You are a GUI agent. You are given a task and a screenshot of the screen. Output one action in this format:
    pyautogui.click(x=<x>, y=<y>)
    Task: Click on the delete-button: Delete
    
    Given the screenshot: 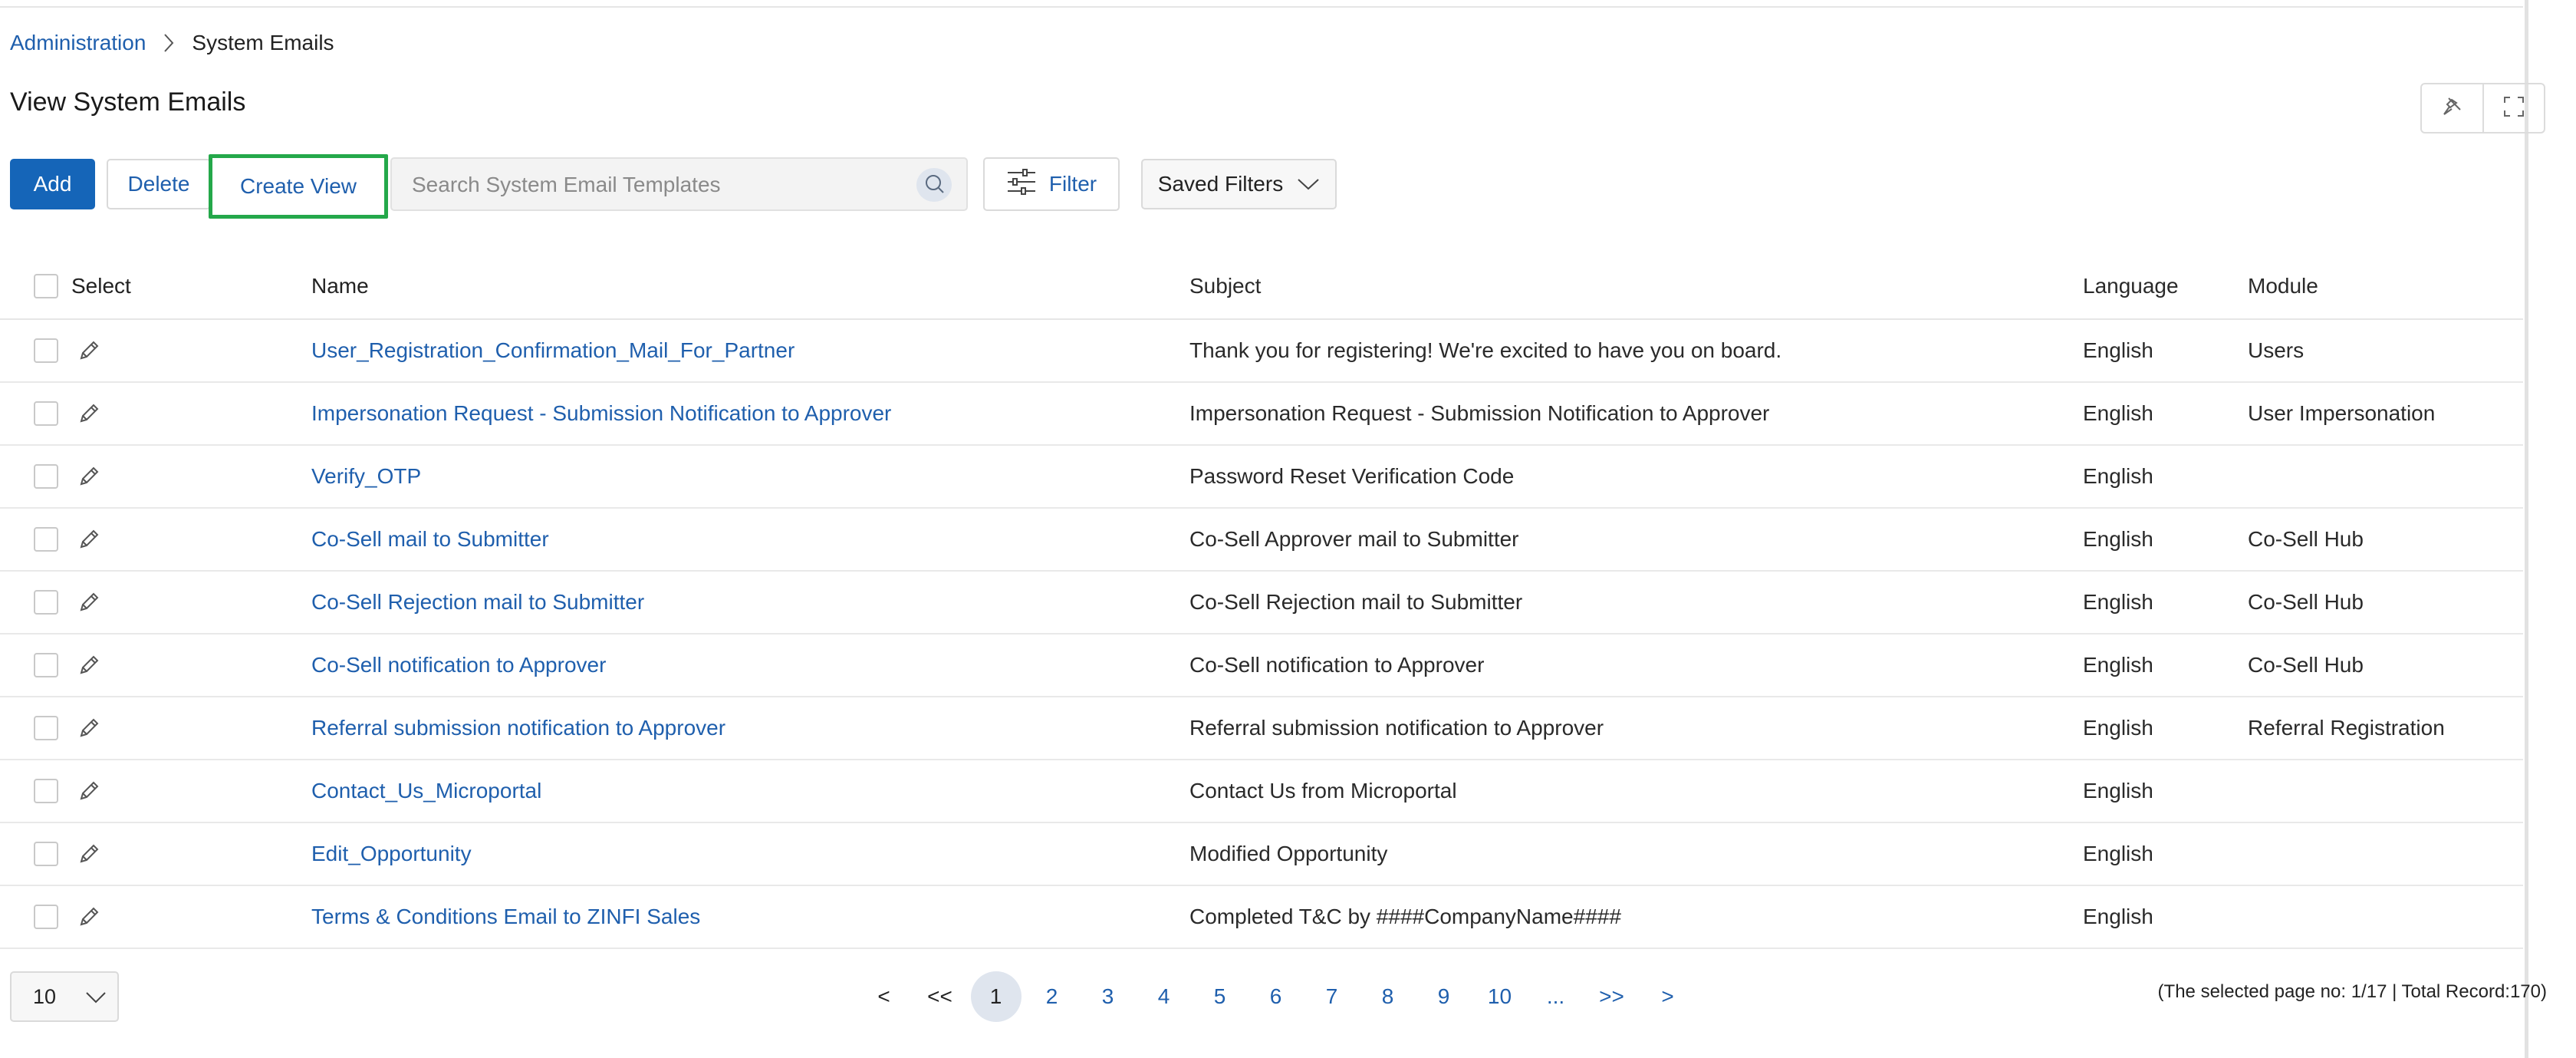 What is the action you would take?
    pyautogui.click(x=159, y=184)
    